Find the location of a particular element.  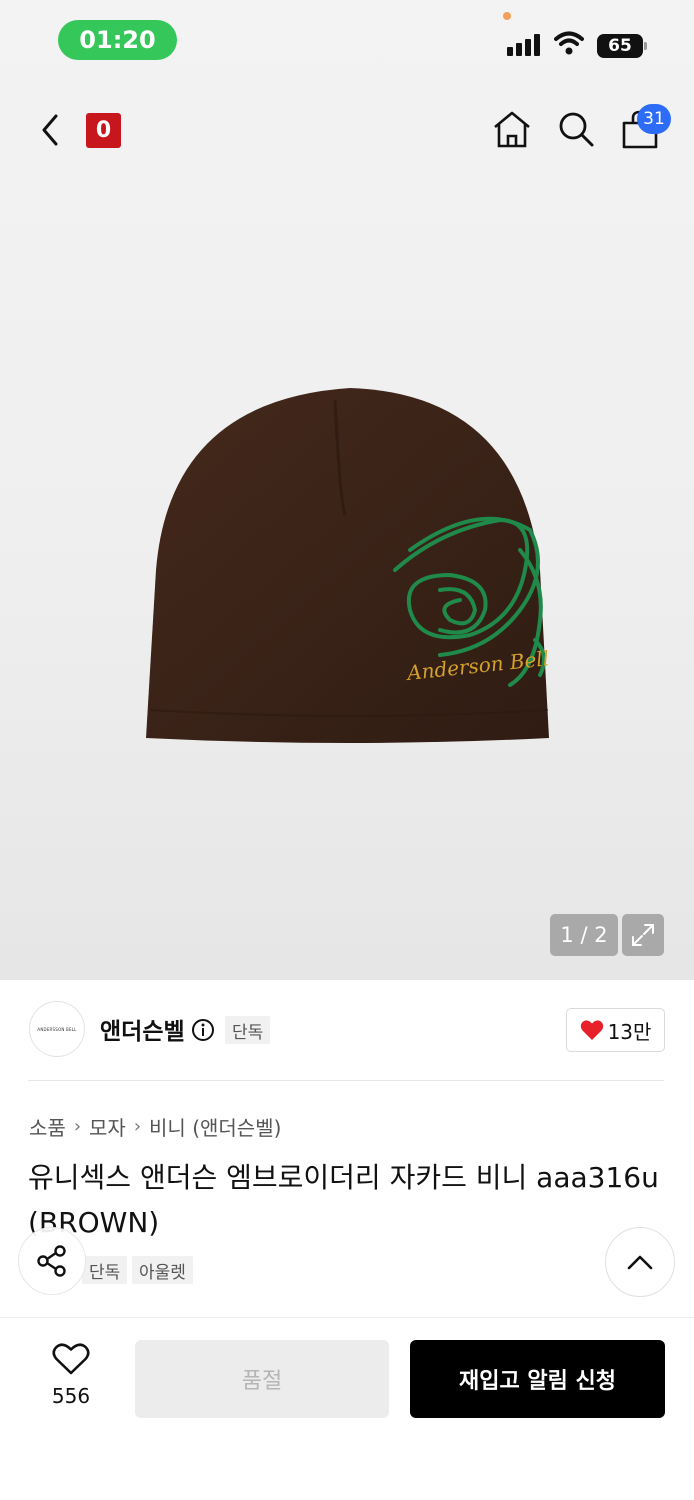

wishlist-button: 556 is located at coordinates (71, 1375).